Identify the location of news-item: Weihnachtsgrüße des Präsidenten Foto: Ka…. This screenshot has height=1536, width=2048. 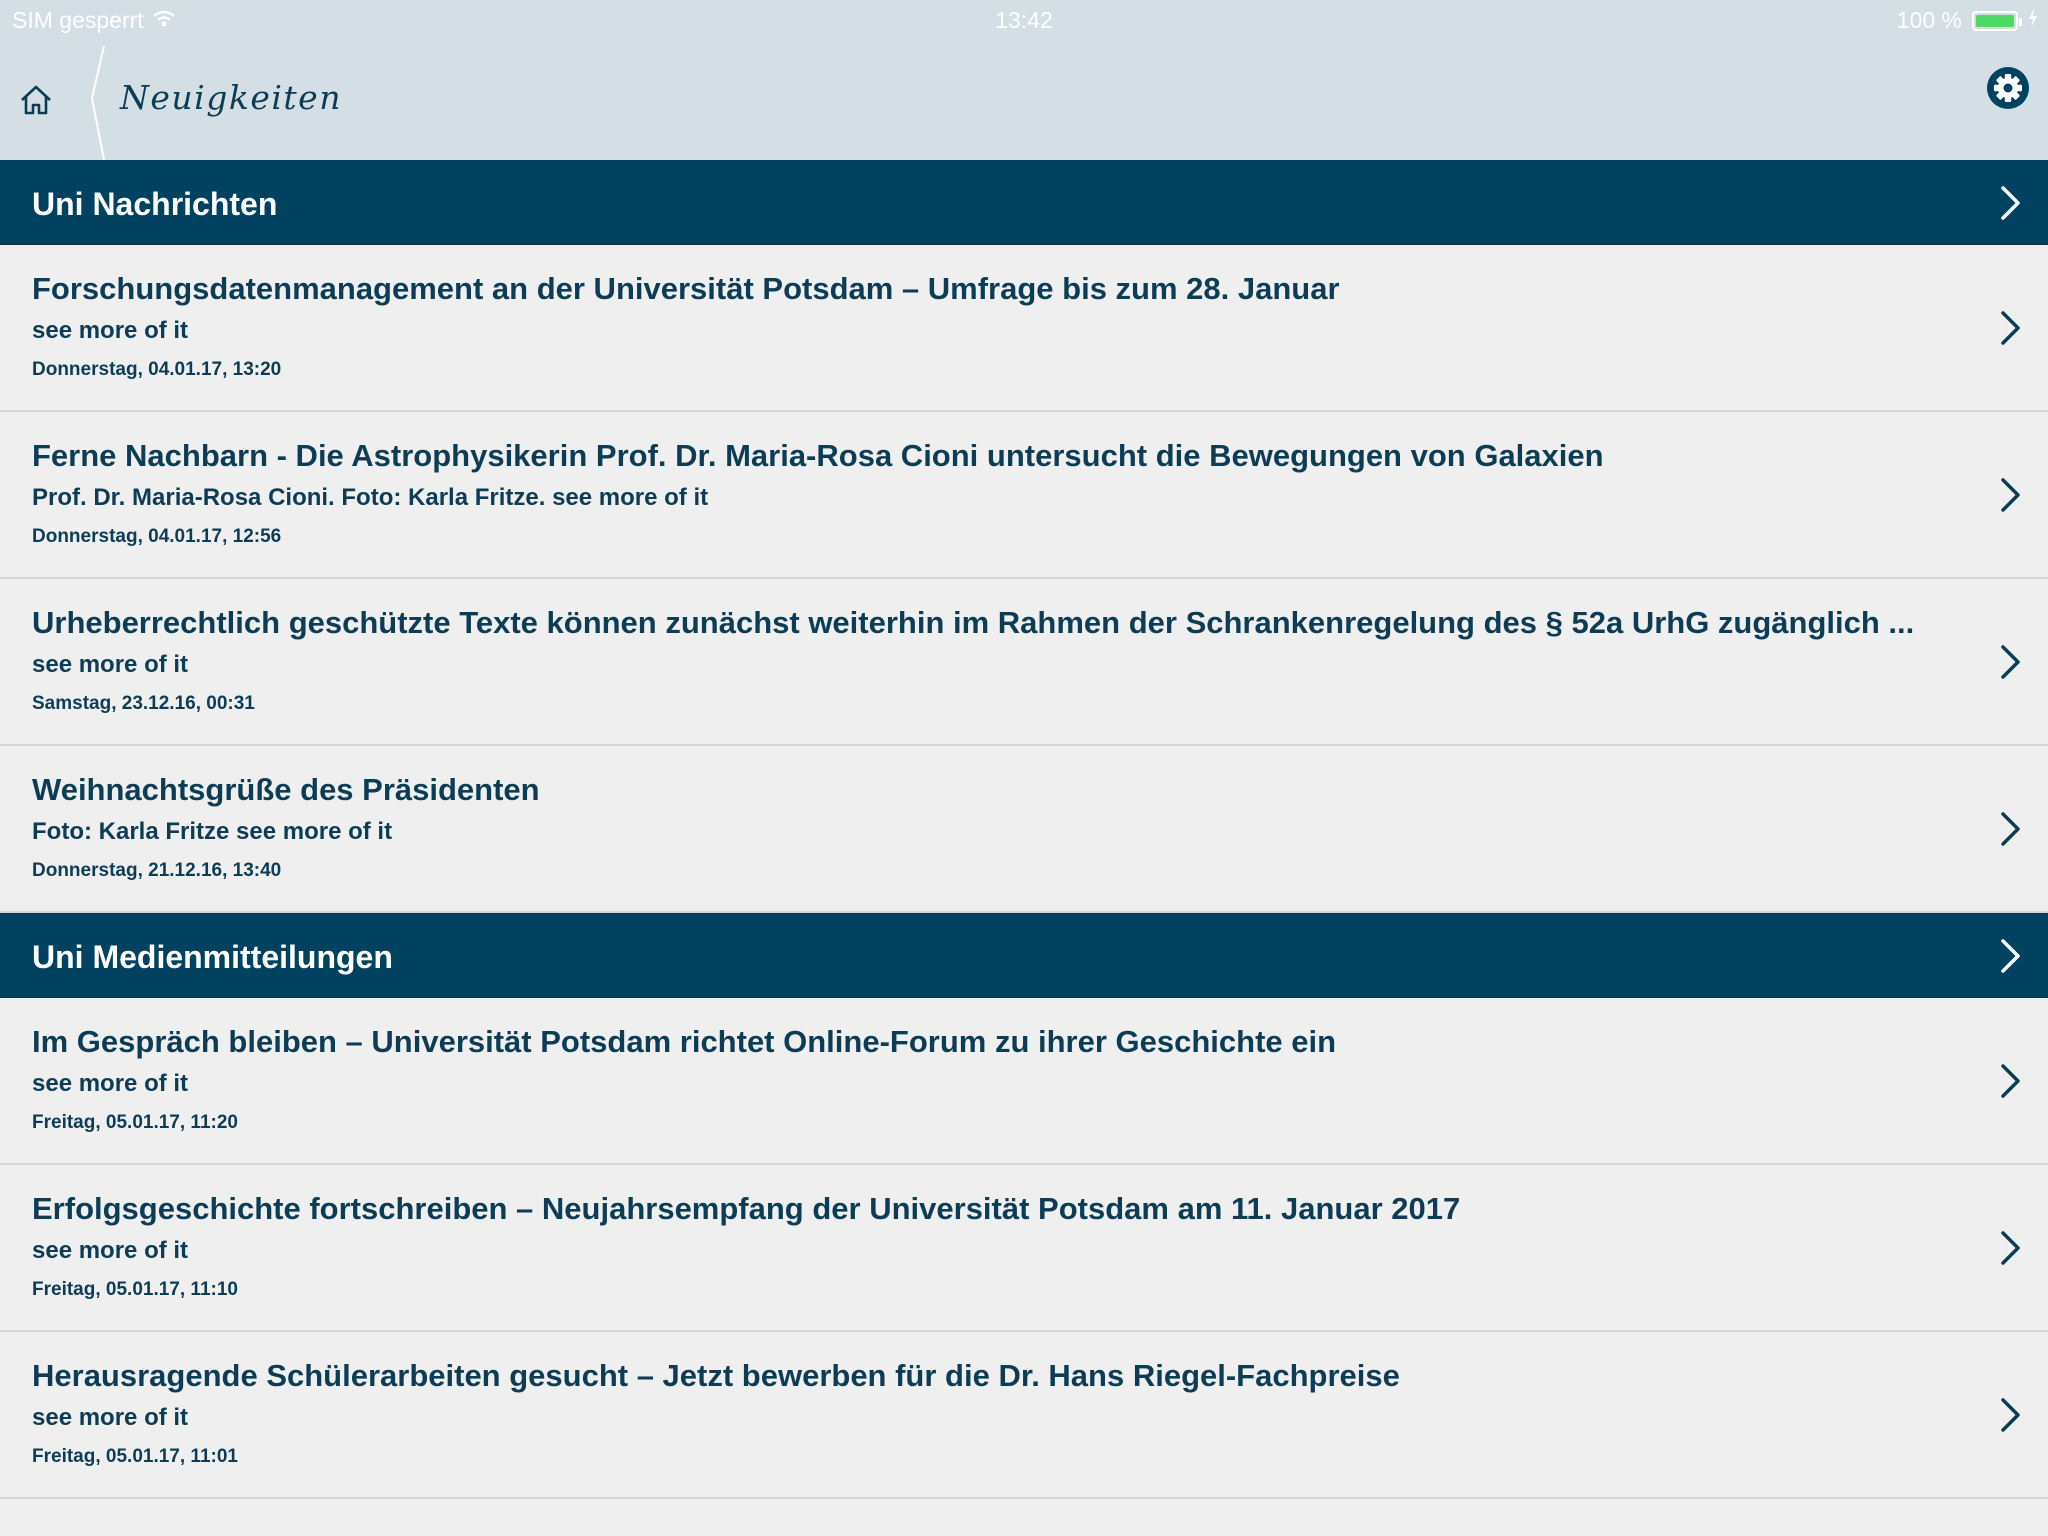
(1024, 829).